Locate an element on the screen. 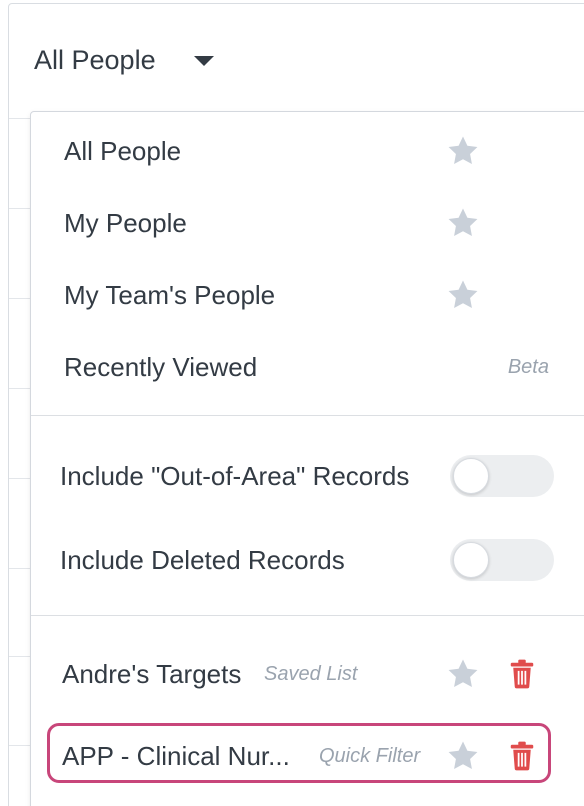 Image resolution: width=584 pixels, height=806 pixels. toggle-row-out-of-area: Include "Out-of-Area" Records is located at coordinates (307, 476).